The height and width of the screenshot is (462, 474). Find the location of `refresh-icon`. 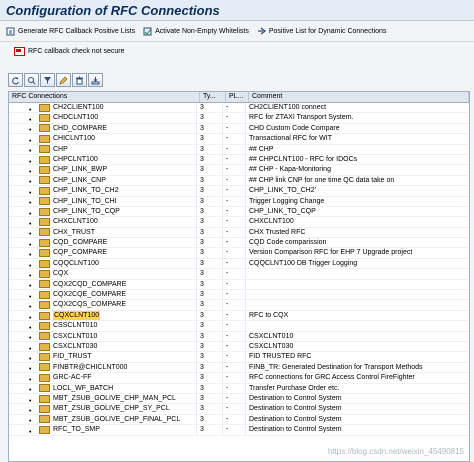

refresh-icon is located at coordinates (15, 80).